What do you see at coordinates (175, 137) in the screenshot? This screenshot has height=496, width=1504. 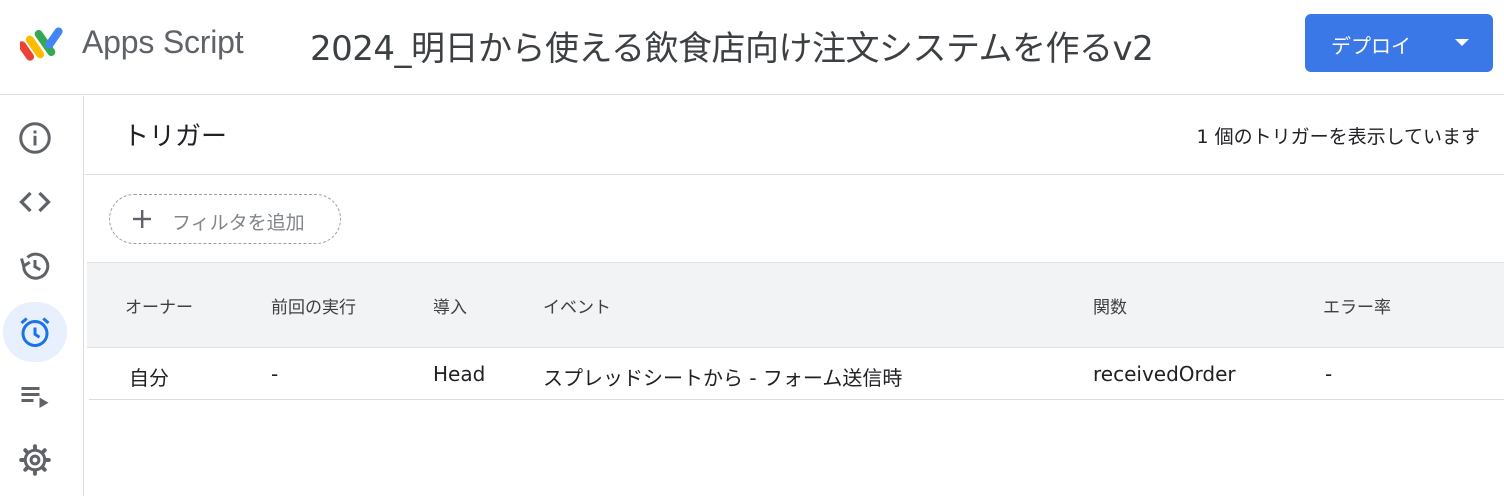 I see `page-title: トリガー` at bounding box center [175, 137].